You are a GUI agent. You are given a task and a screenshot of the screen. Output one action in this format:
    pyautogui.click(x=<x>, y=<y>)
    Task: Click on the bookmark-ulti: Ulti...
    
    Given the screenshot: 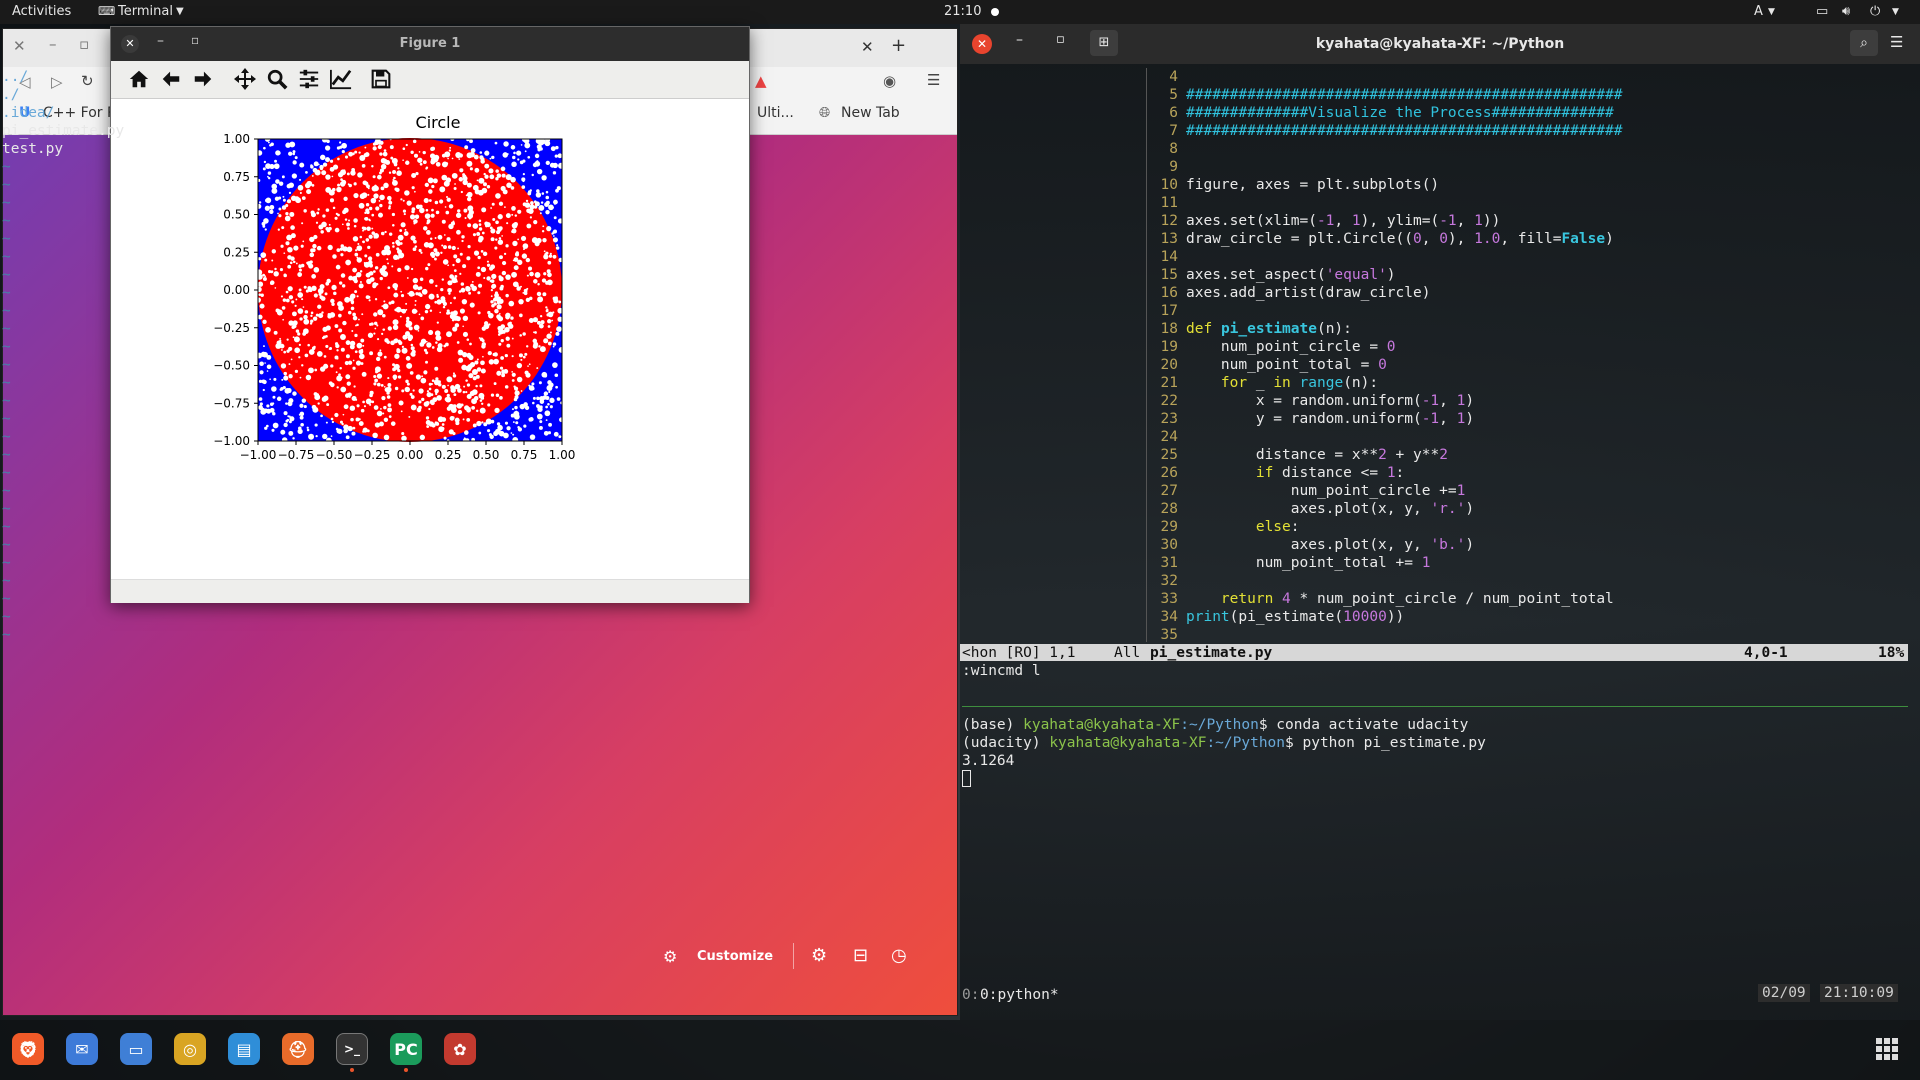 What is the action you would take?
    pyautogui.click(x=775, y=113)
    